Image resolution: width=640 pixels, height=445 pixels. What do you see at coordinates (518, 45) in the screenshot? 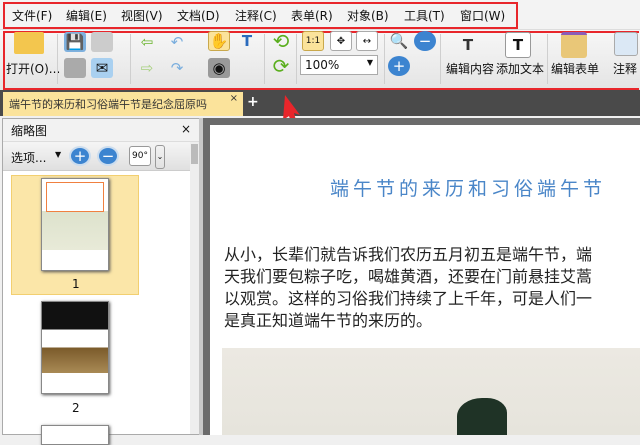
I see `add-text-icon: T` at bounding box center [518, 45].